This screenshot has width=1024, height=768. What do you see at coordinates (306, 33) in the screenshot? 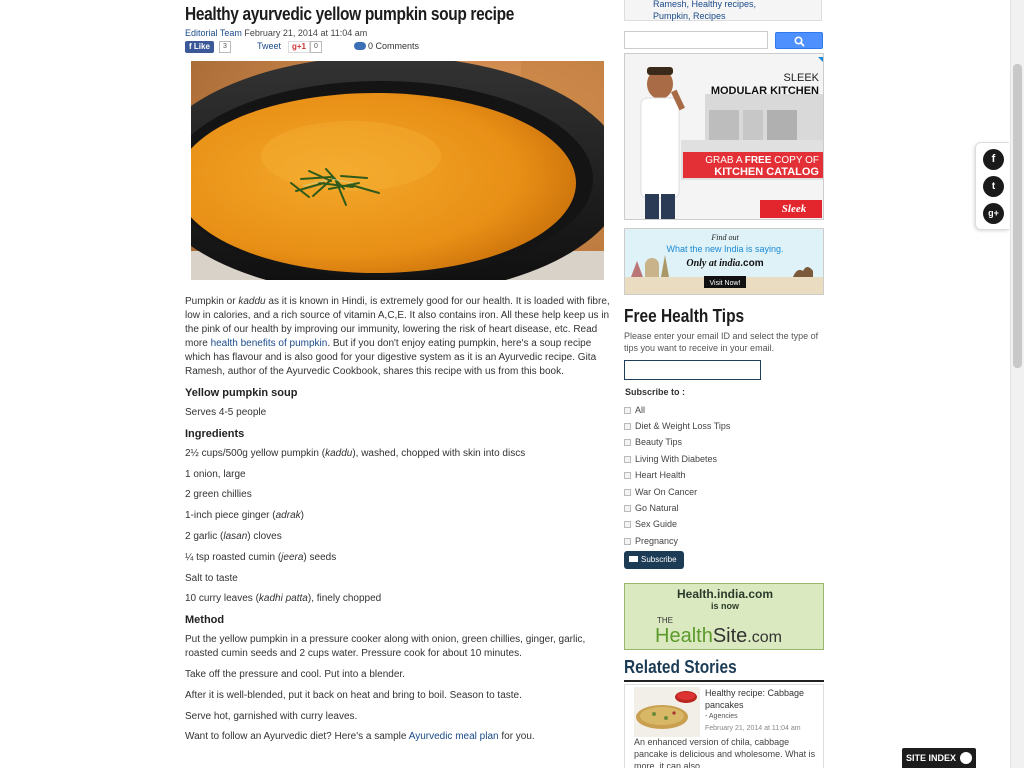
I see `publish-date: February 21, 2014 at 11:04 am` at bounding box center [306, 33].